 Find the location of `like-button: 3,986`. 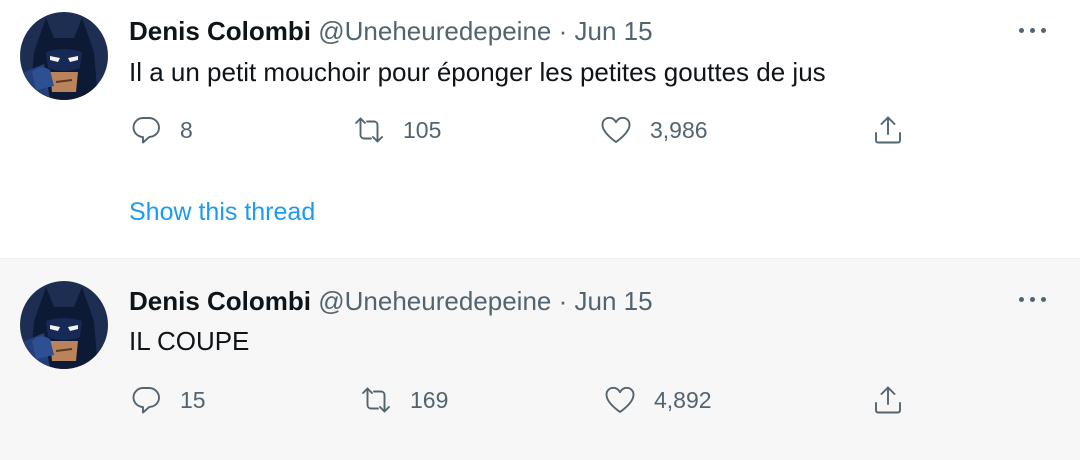

like-button: 3,986 is located at coordinates (654, 130).